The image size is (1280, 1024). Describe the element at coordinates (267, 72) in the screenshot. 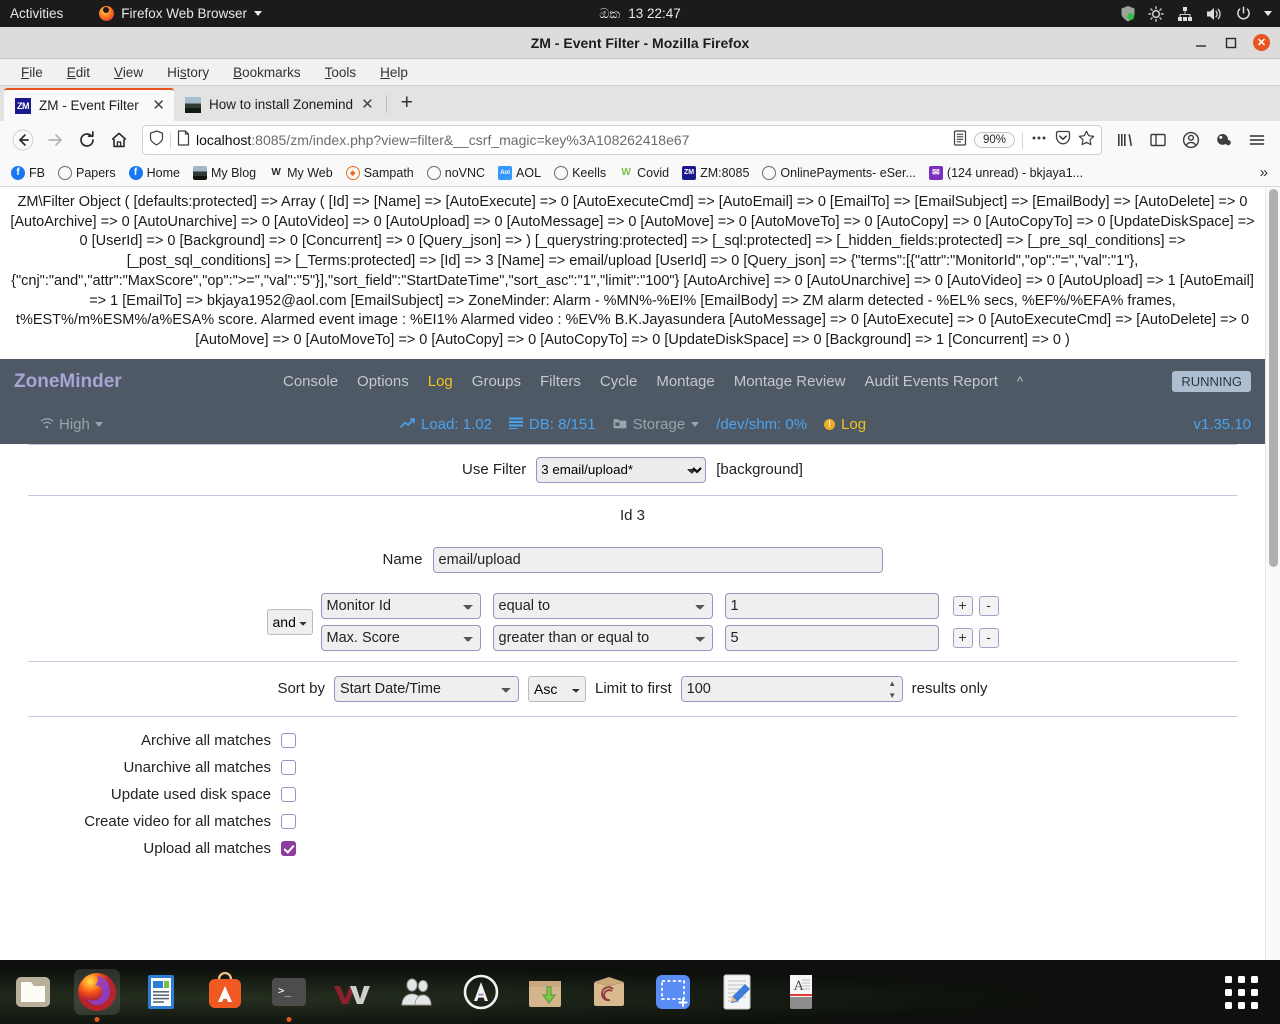

I see `menu-bookmarks: Bookmarks` at that location.